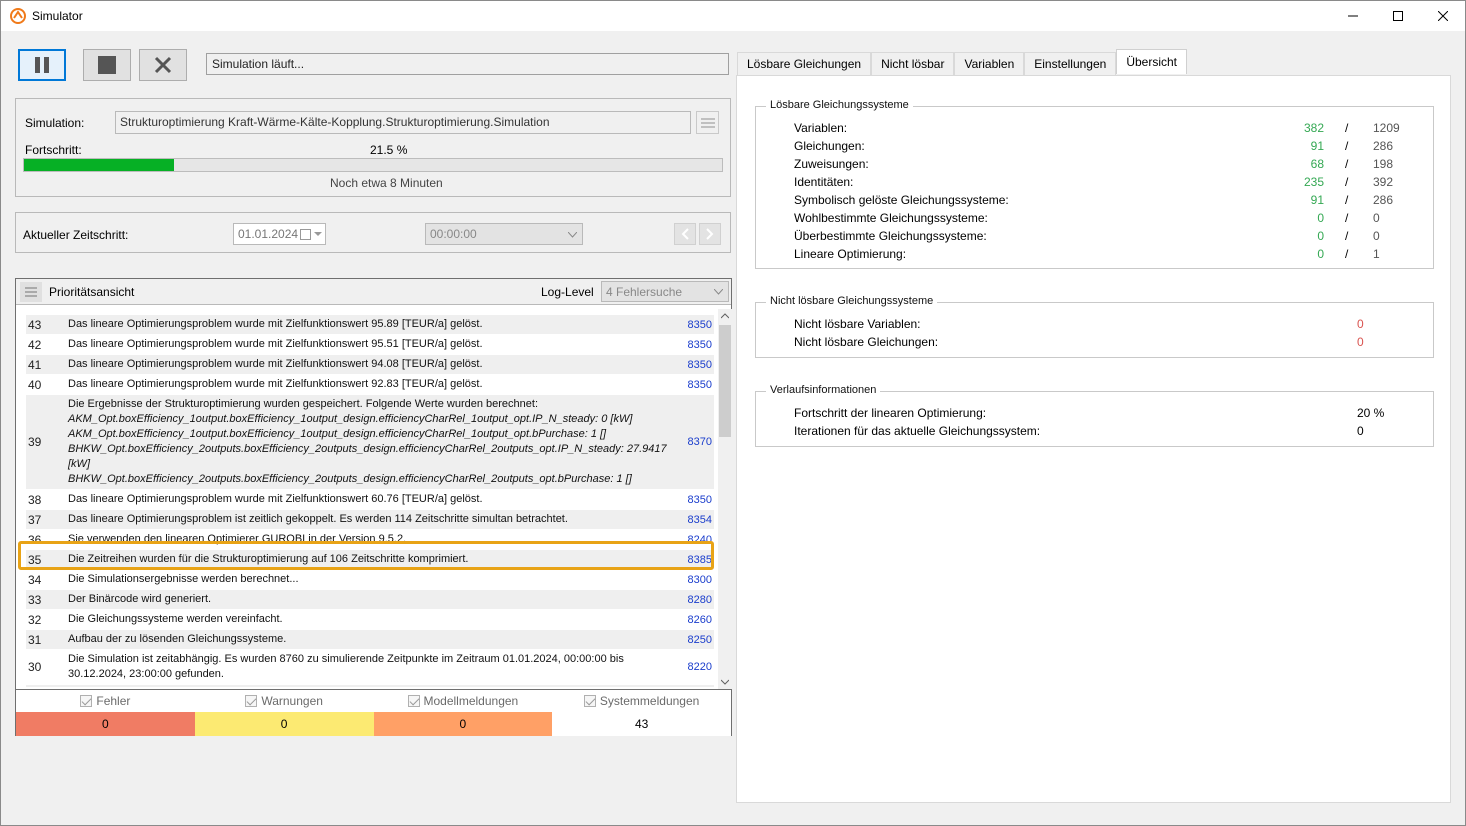  What do you see at coordinates (1070, 63) in the screenshot?
I see `tab-3: Einstellungen` at bounding box center [1070, 63].